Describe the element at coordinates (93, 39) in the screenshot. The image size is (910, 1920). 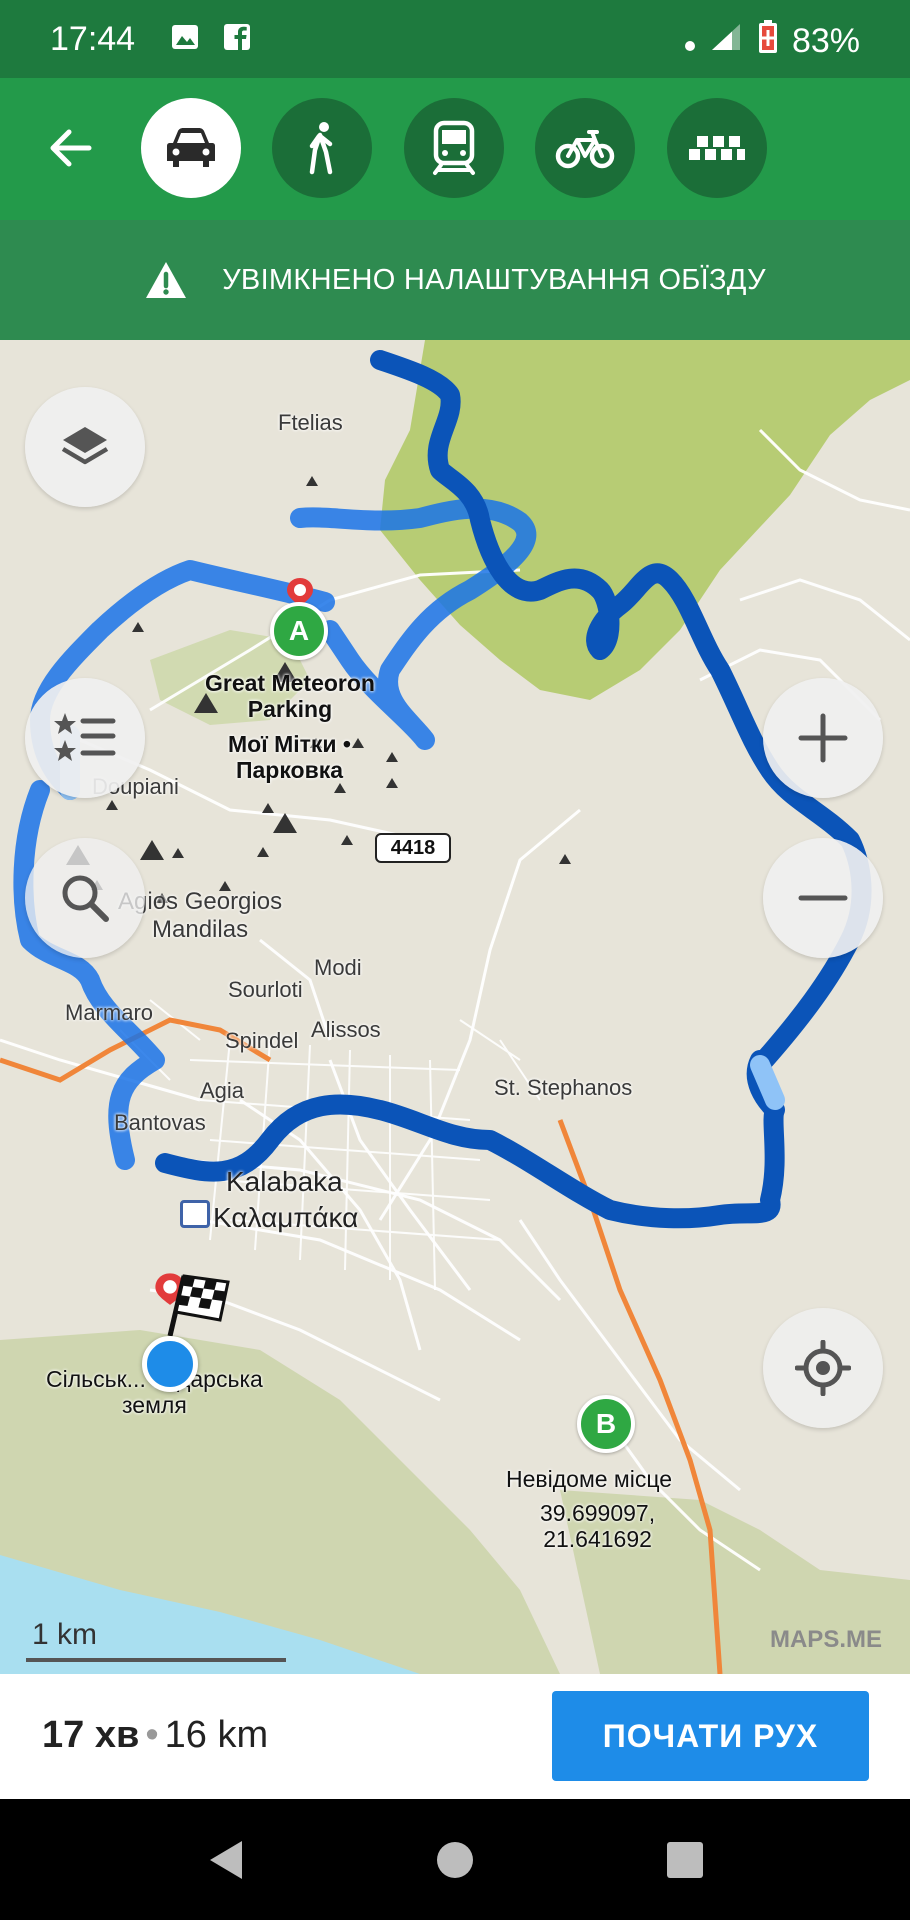
I see `status-time: 17:44` at that location.